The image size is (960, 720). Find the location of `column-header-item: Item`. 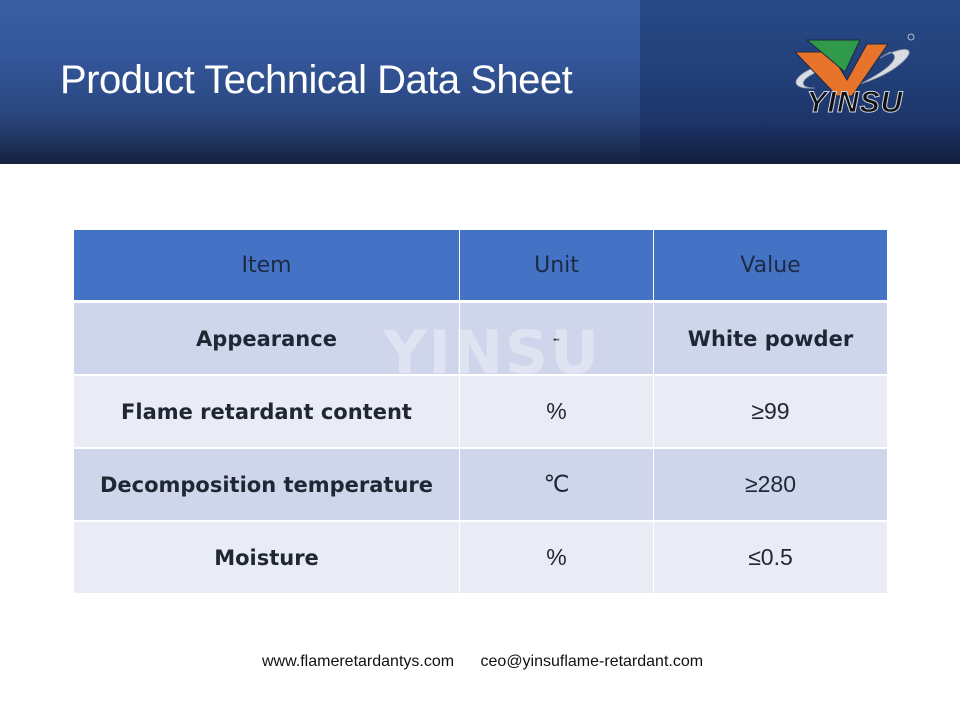

column-header-item: Item is located at coordinates (266, 266).